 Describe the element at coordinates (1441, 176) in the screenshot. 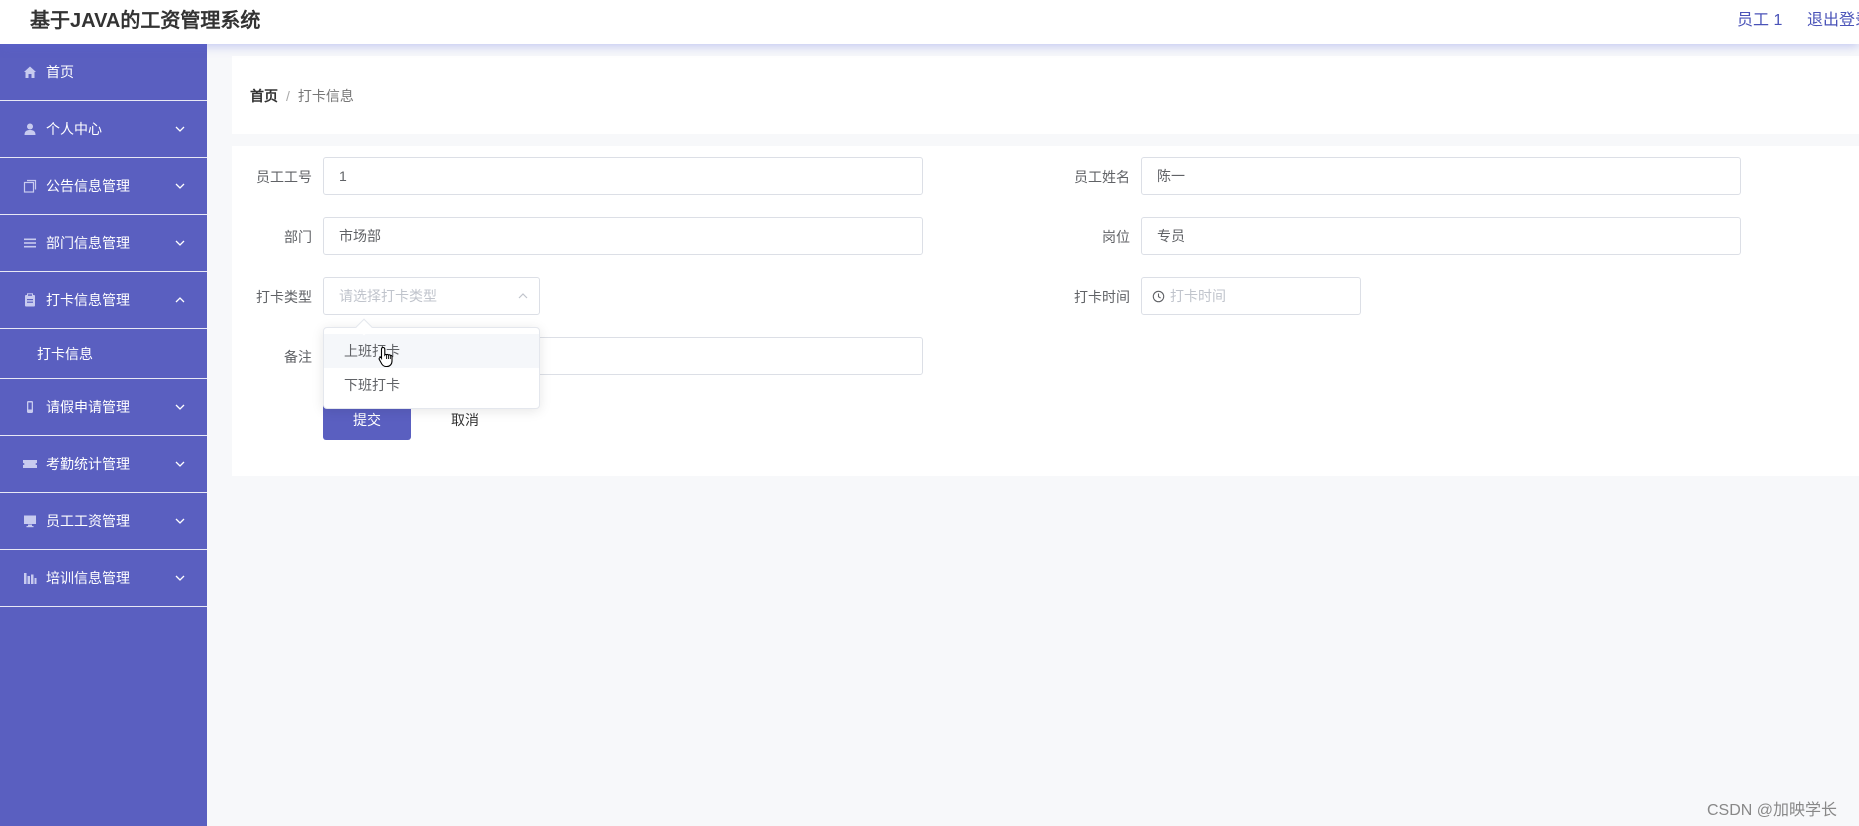

I see `employee-name-input` at that location.